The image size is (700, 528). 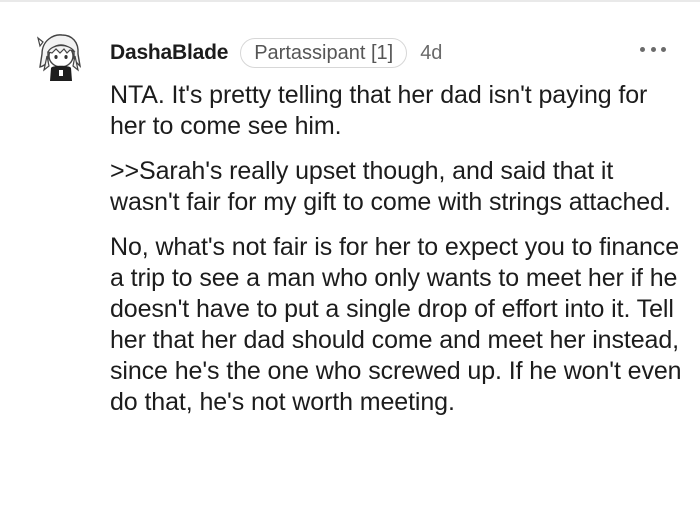 I want to click on user-avatar, so click(x=59, y=57).